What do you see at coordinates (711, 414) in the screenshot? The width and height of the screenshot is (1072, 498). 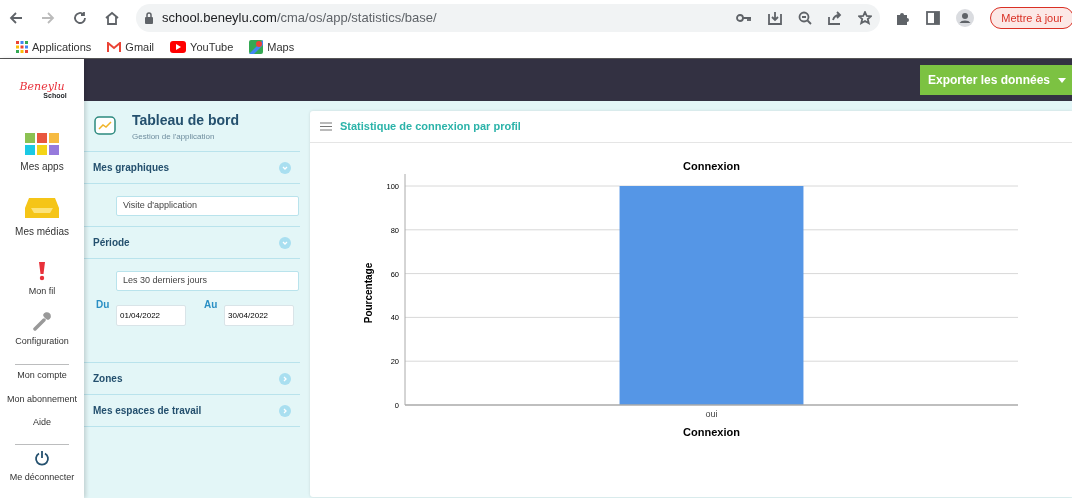 I see `x-tick-label: oui` at bounding box center [711, 414].